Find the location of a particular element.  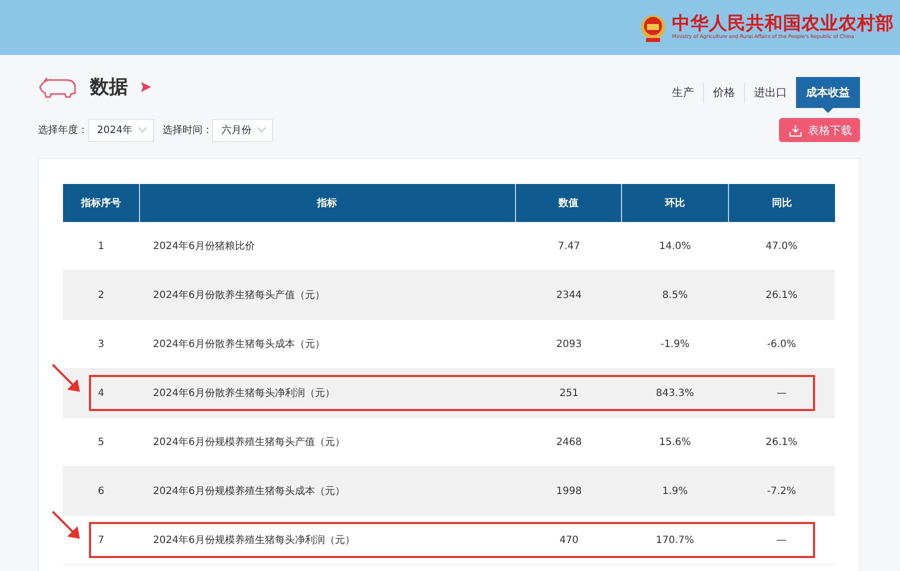

table-cell: 7.47 is located at coordinates (569, 246).